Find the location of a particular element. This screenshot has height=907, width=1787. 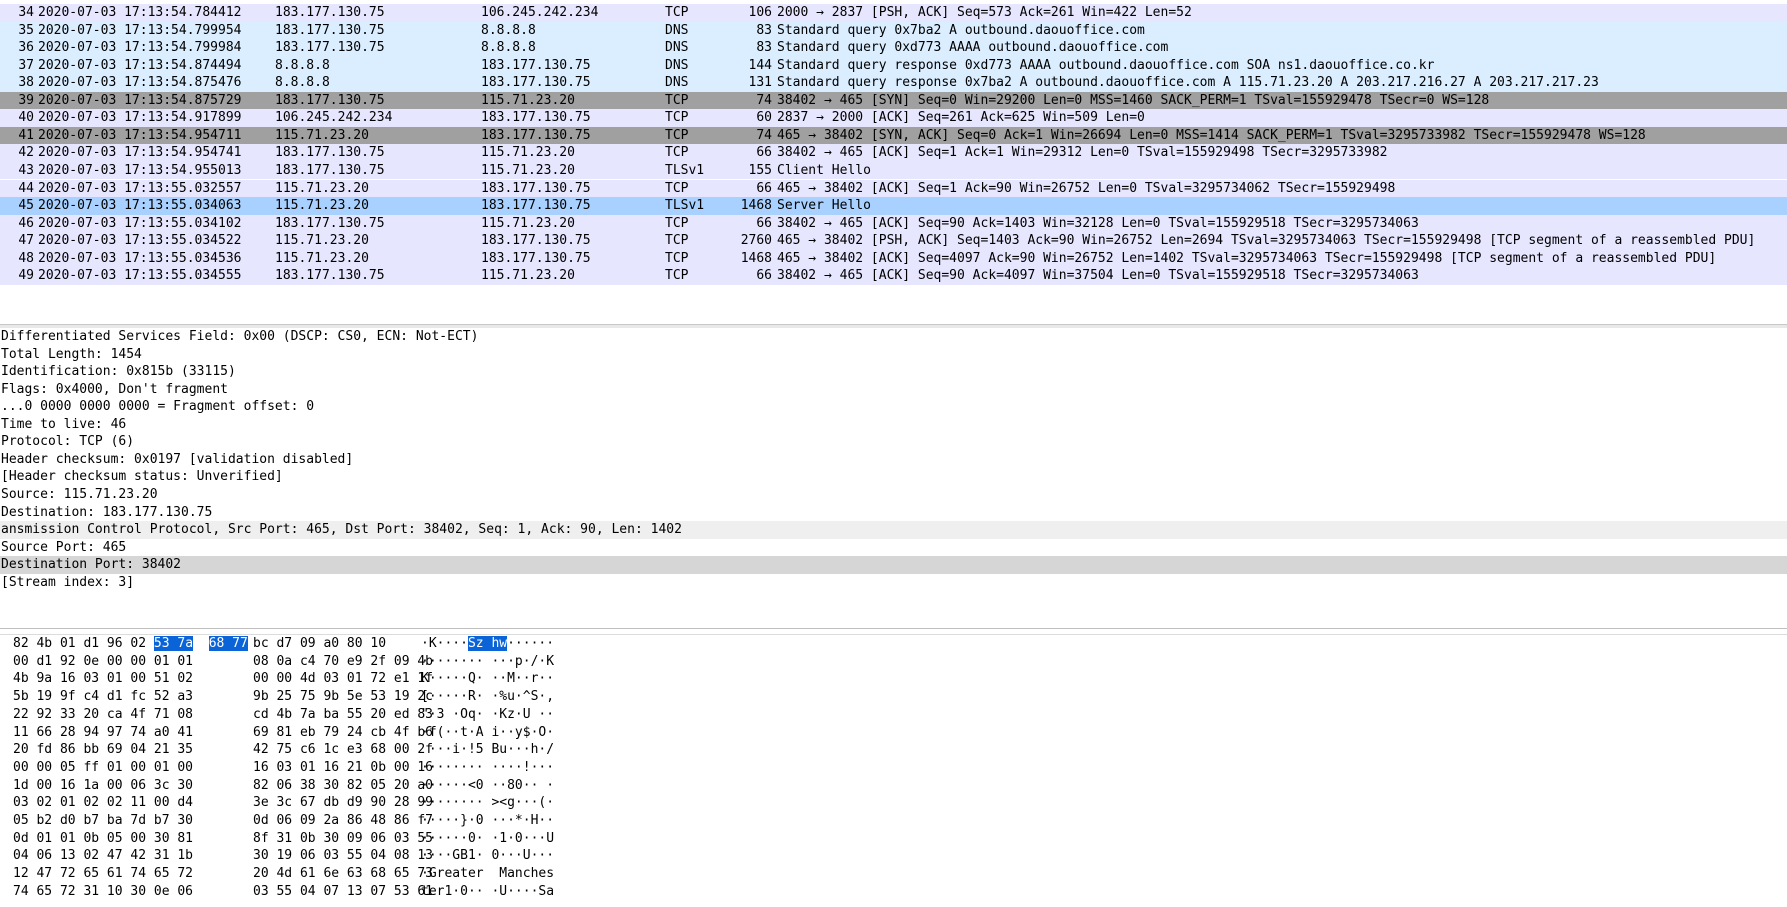

detail-field: Flags: 0x4000, Don't fragment is located at coordinates (893, 390).